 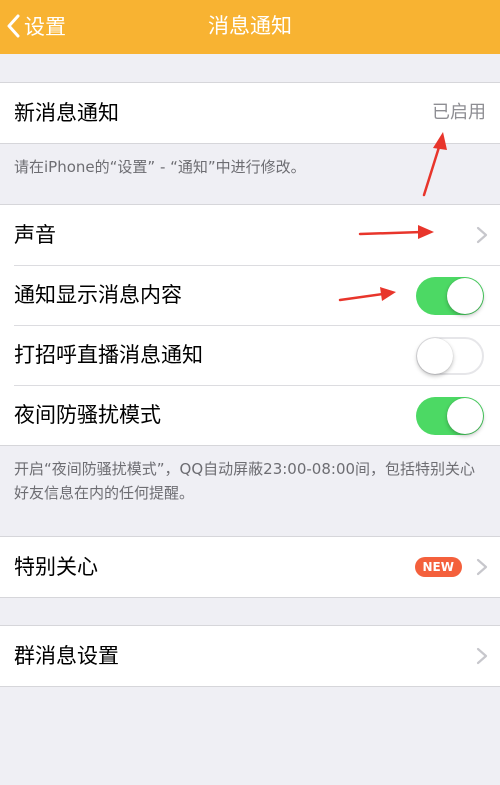 I want to click on group-settings-group: 群消息设置, so click(x=250, y=656).